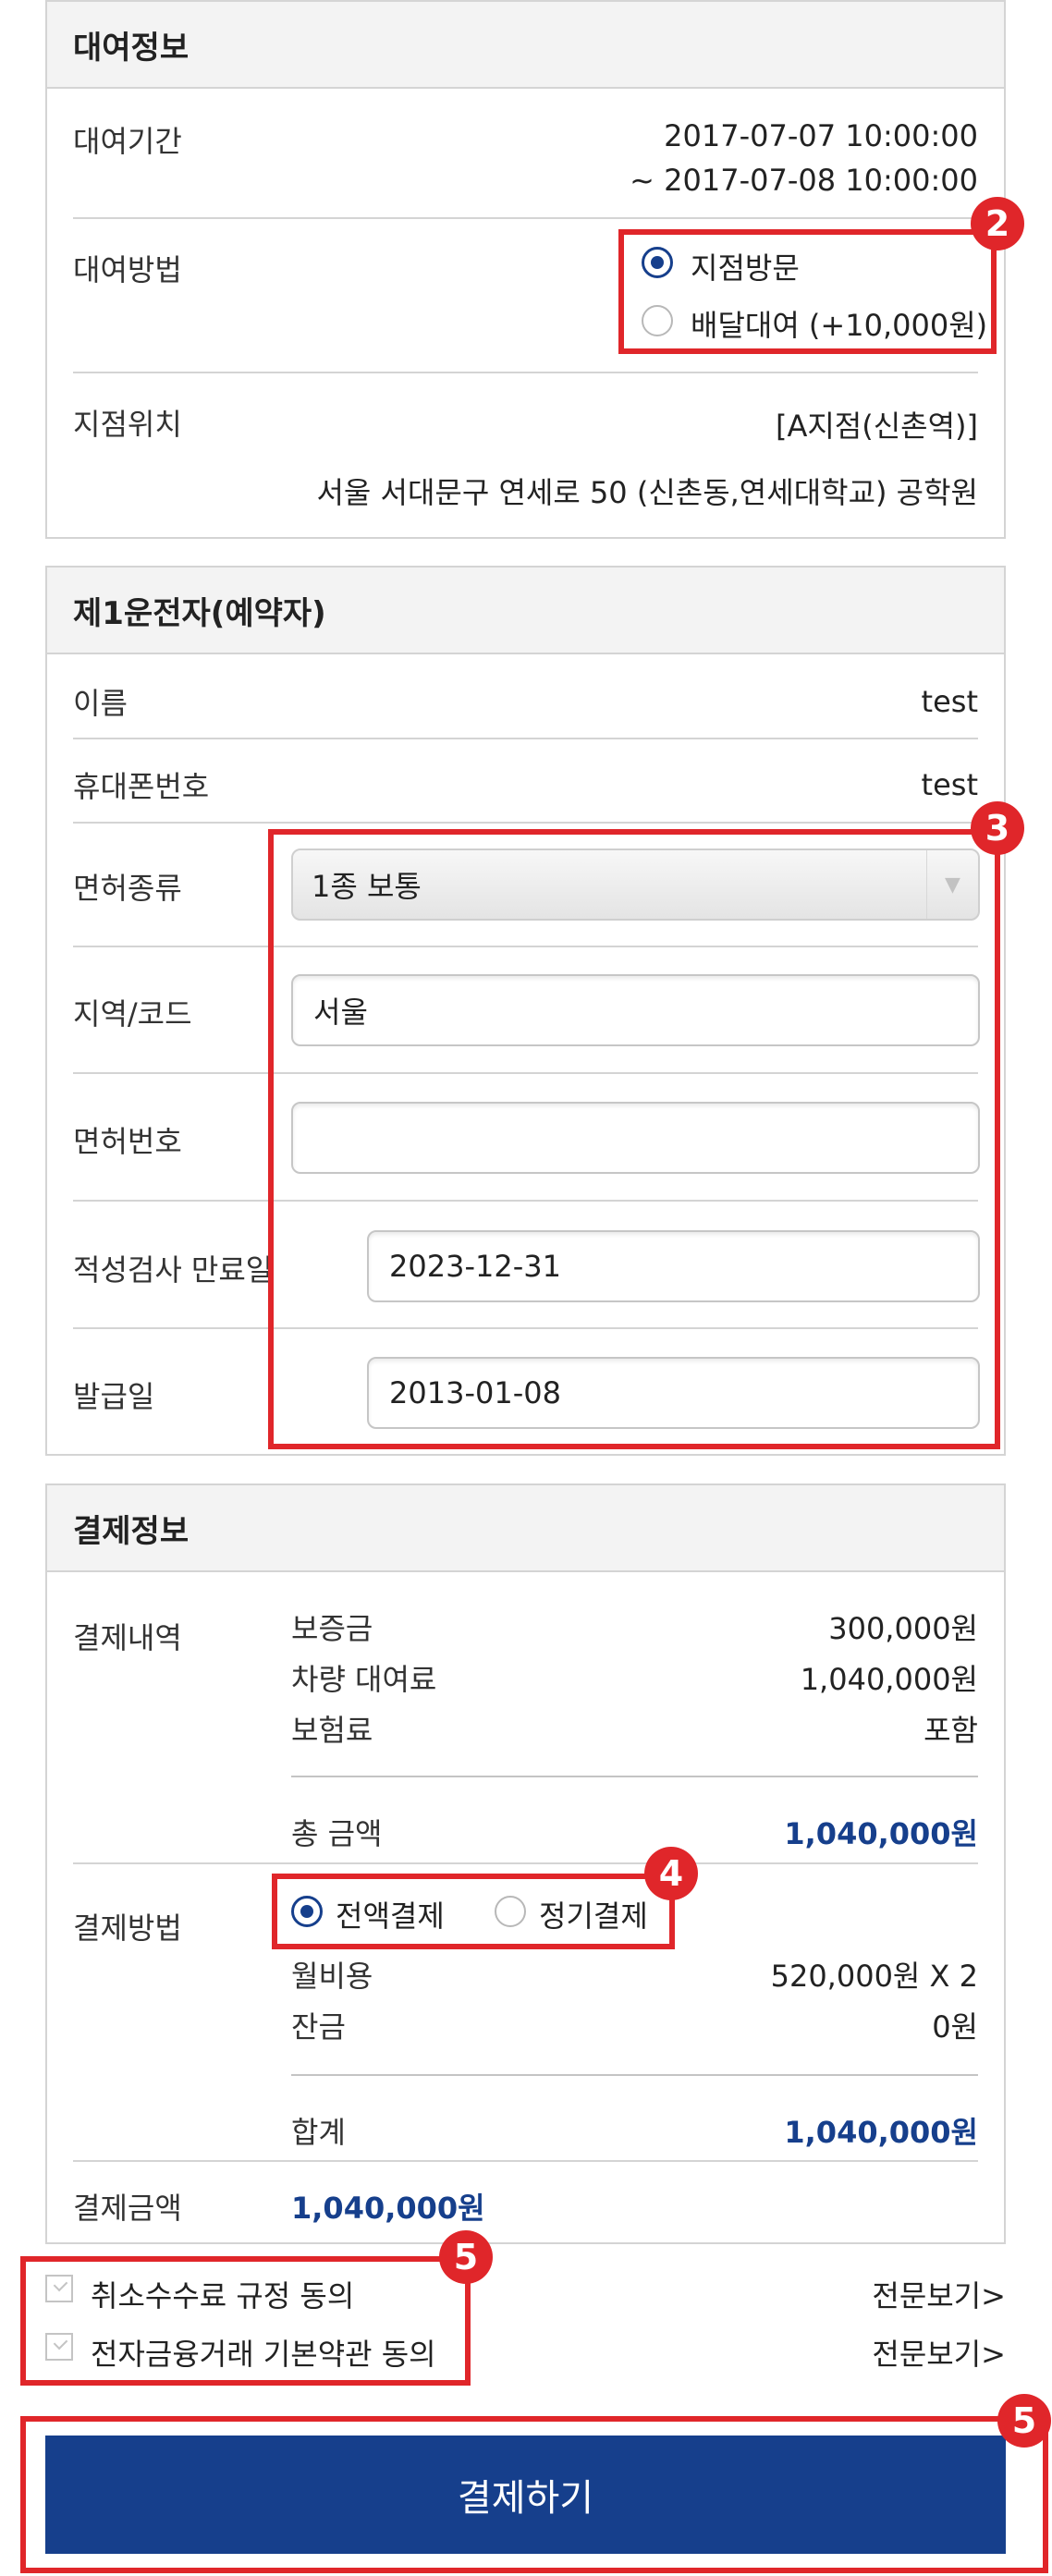 The width and height of the screenshot is (1052, 2576). Describe the element at coordinates (127, 141) in the screenshot. I see `rental-period-label: 대여기간` at that location.